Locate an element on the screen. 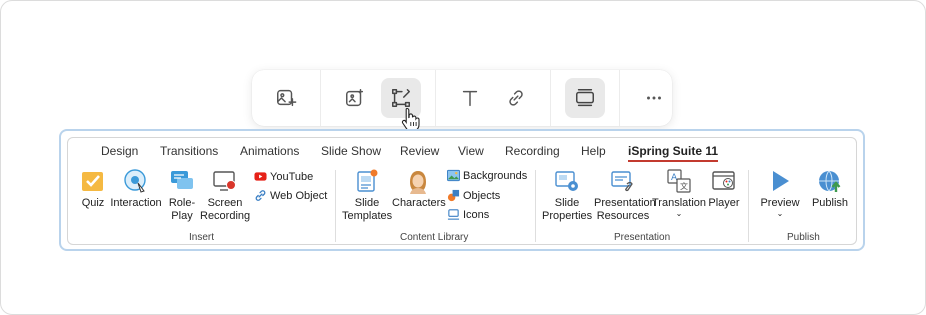  screen-recording-icon is located at coordinates (224, 181).